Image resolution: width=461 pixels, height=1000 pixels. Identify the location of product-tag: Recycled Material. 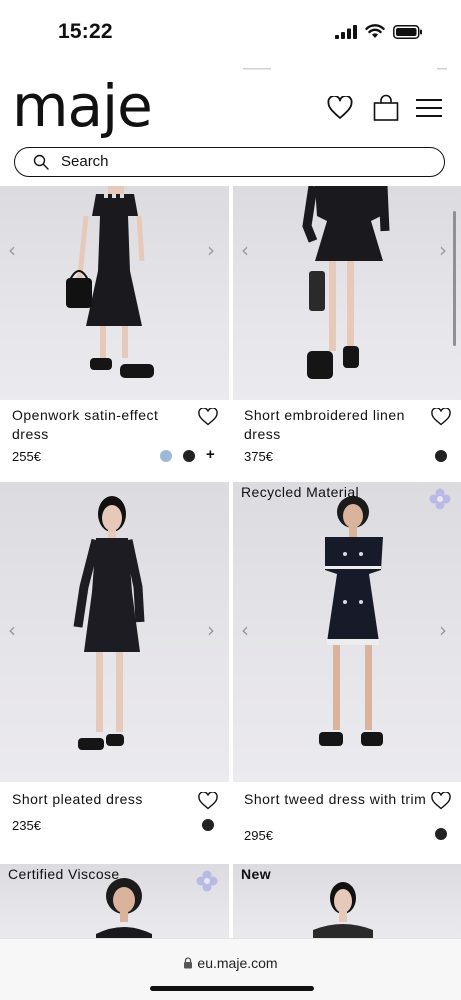
(300, 492).